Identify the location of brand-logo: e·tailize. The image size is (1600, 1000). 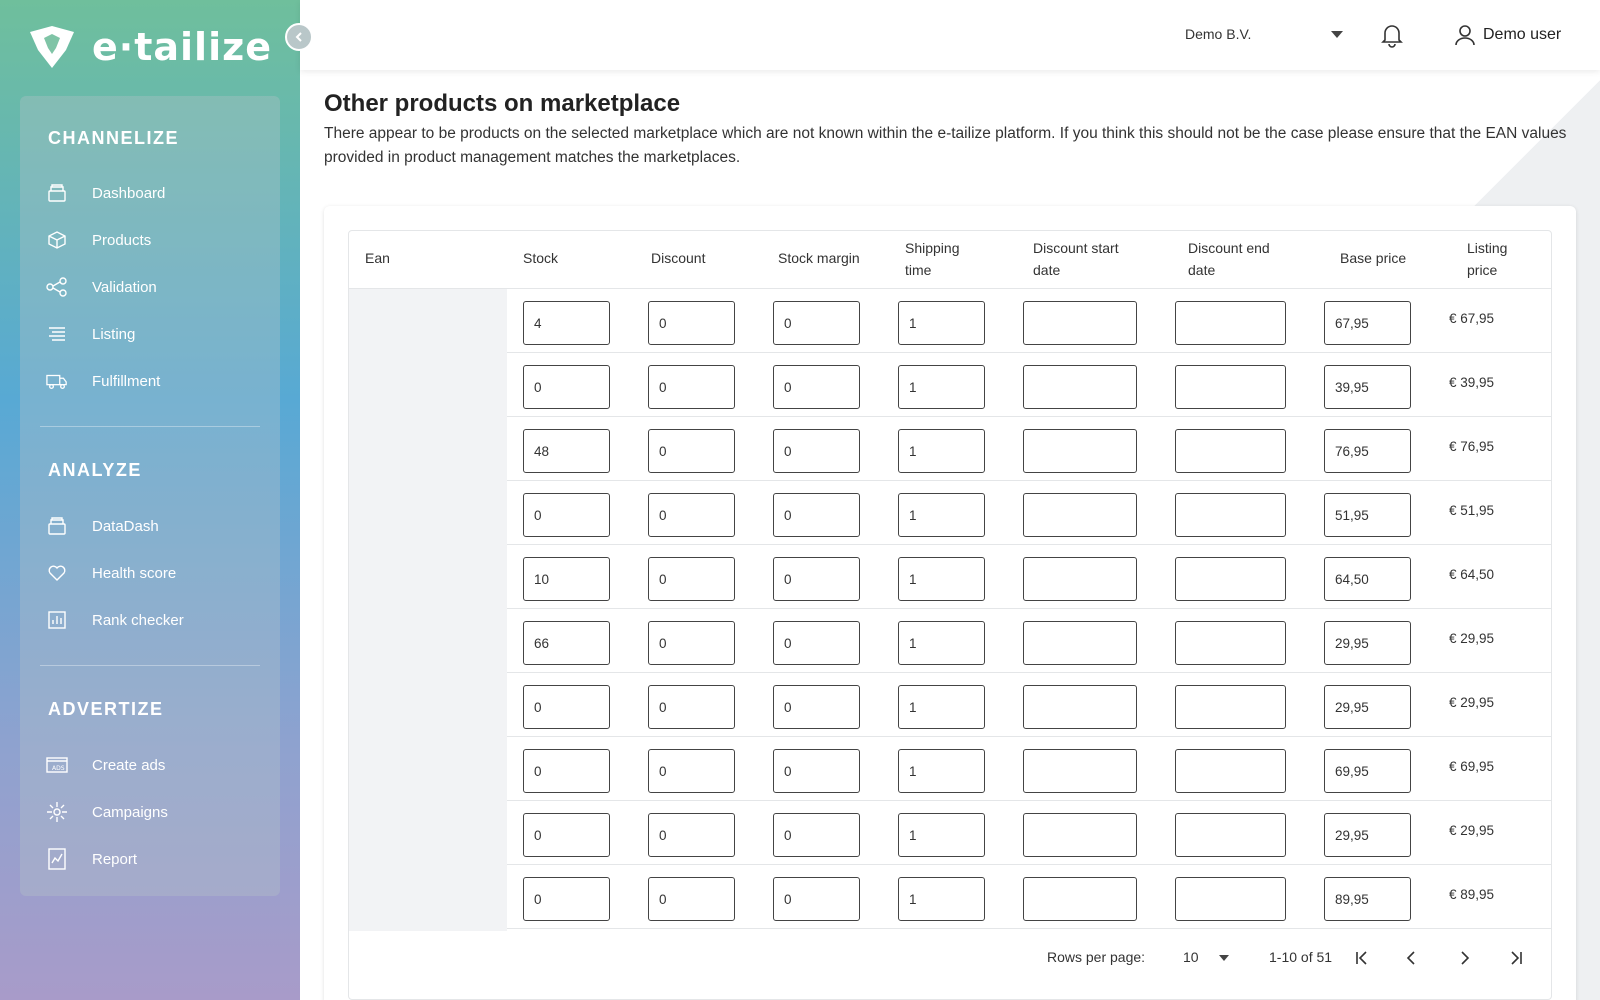
(149, 47).